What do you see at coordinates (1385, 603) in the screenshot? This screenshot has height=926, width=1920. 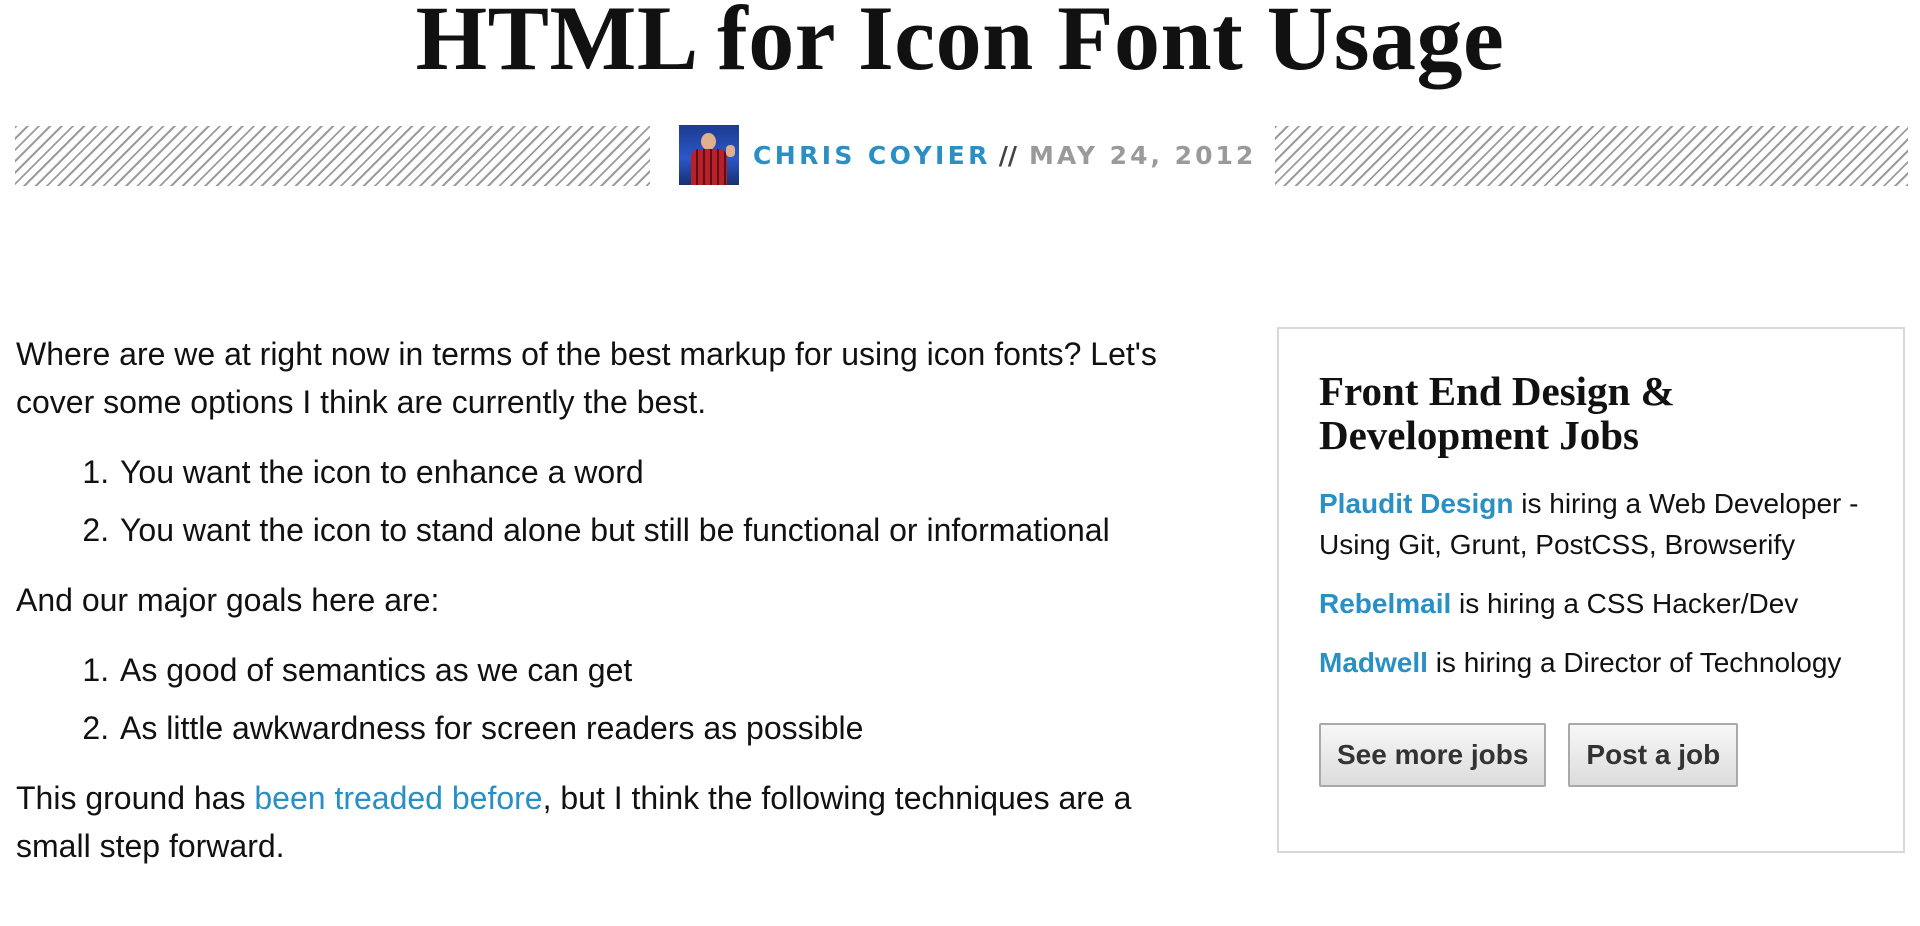 I see `job-company-link: Rebelmail` at bounding box center [1385, 603].